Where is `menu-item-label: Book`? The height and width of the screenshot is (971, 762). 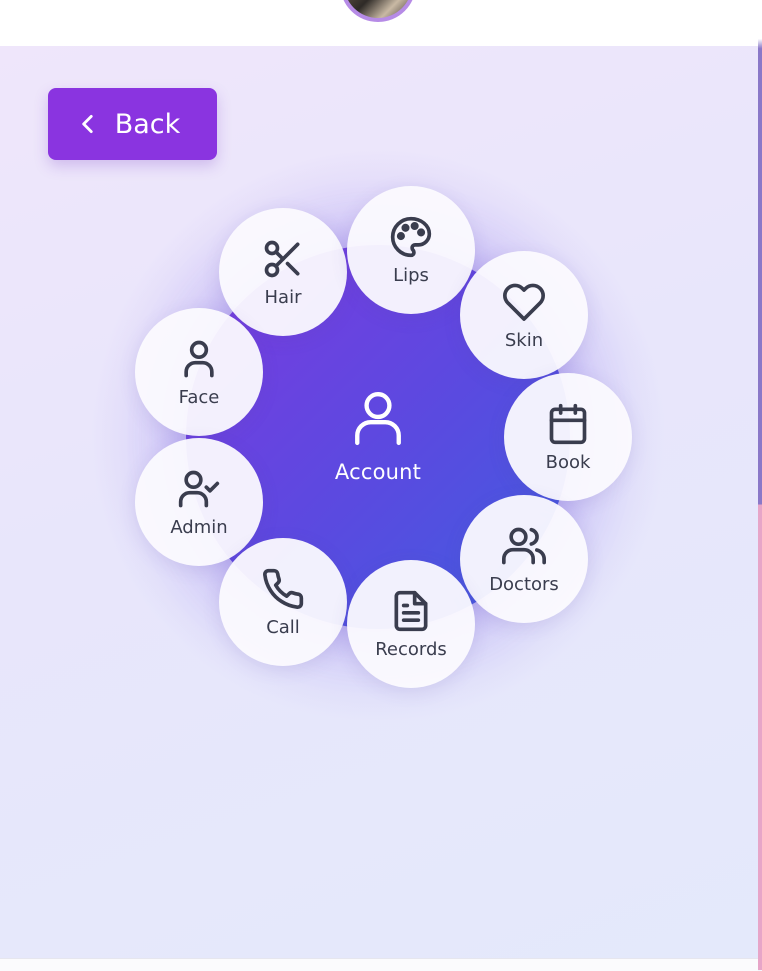
menu-item-label: Book is located at coordinates (568, 462).